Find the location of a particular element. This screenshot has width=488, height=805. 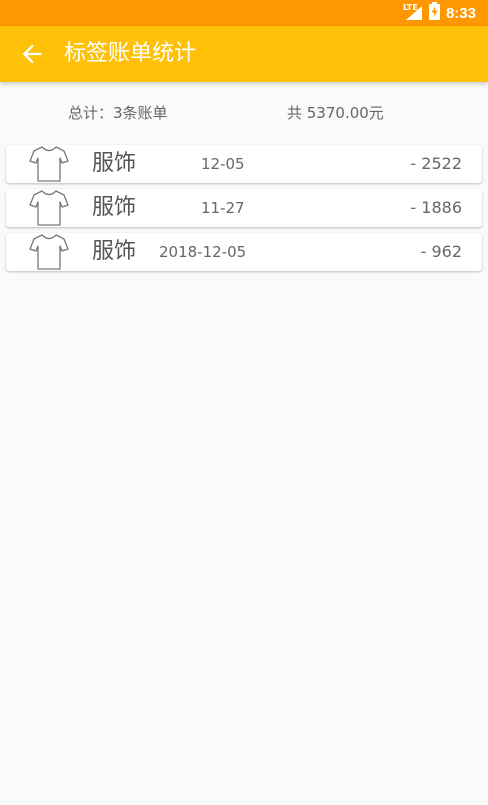

record-date: 2018-12-05 is located at coordinates (203, 252).